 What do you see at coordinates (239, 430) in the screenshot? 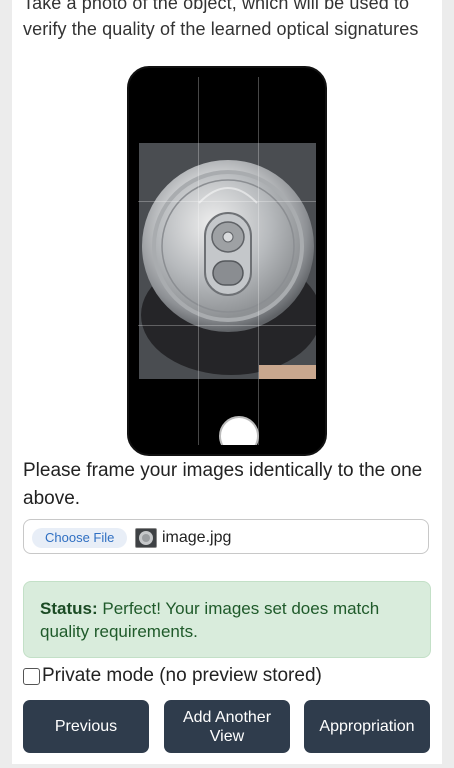
I see `shutter-button` at bounding box center [239, 430].